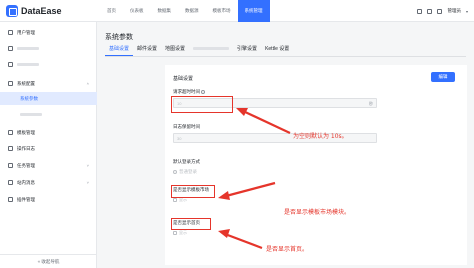 This screenshot has height=268, width=474. I want to click on app-name: DataEase, so click(41, 11).